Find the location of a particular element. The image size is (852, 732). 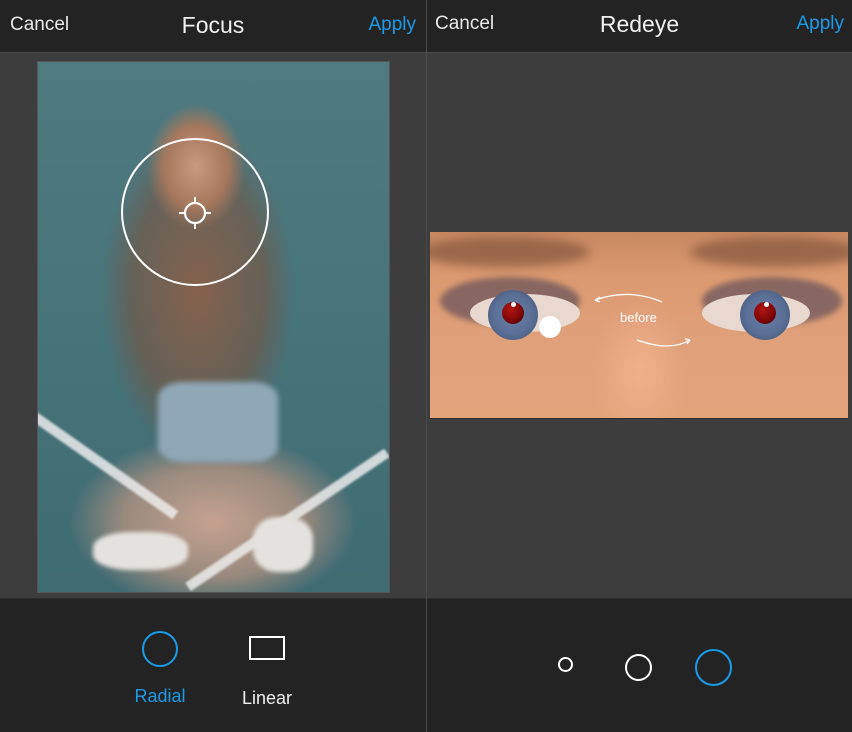

brush-size-bar is located at coordinates (639, 665).